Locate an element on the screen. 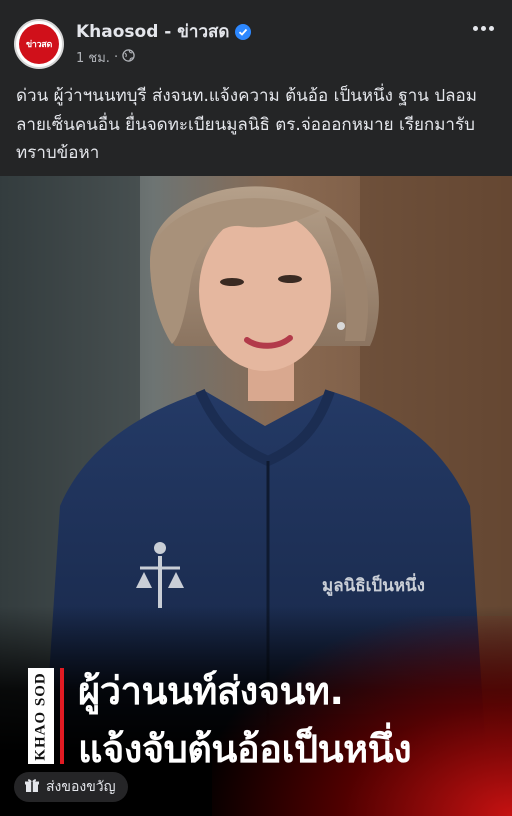 Image resolution: width=512 pixels, height=816 pixels. send-gift-label: ส่งของขวัญ is located at coordinates (81, 787).